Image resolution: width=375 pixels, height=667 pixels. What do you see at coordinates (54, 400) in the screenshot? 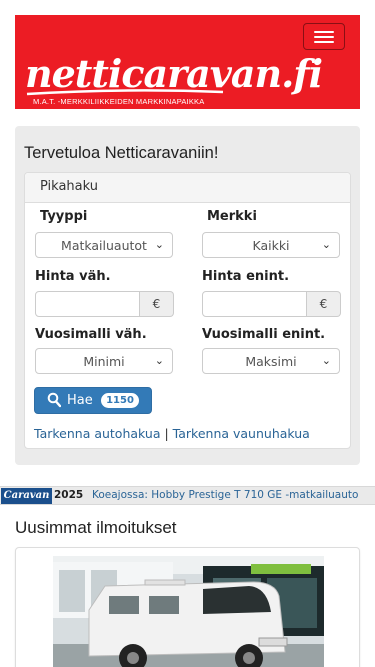
I see `search-icon` at bounding box center [54, 400].